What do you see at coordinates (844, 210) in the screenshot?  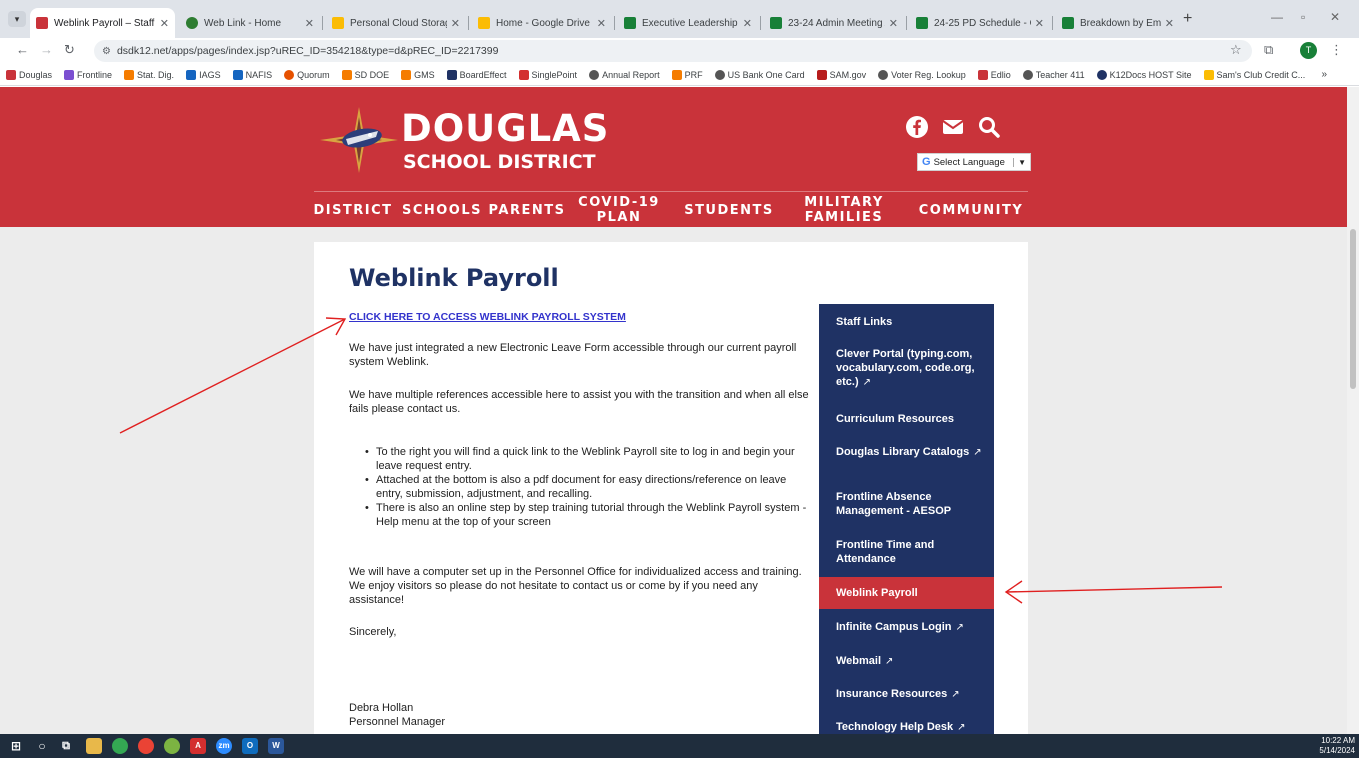 I see `nav-military-families: MILITARY FAMILIES` at bounding box center [844, 210].